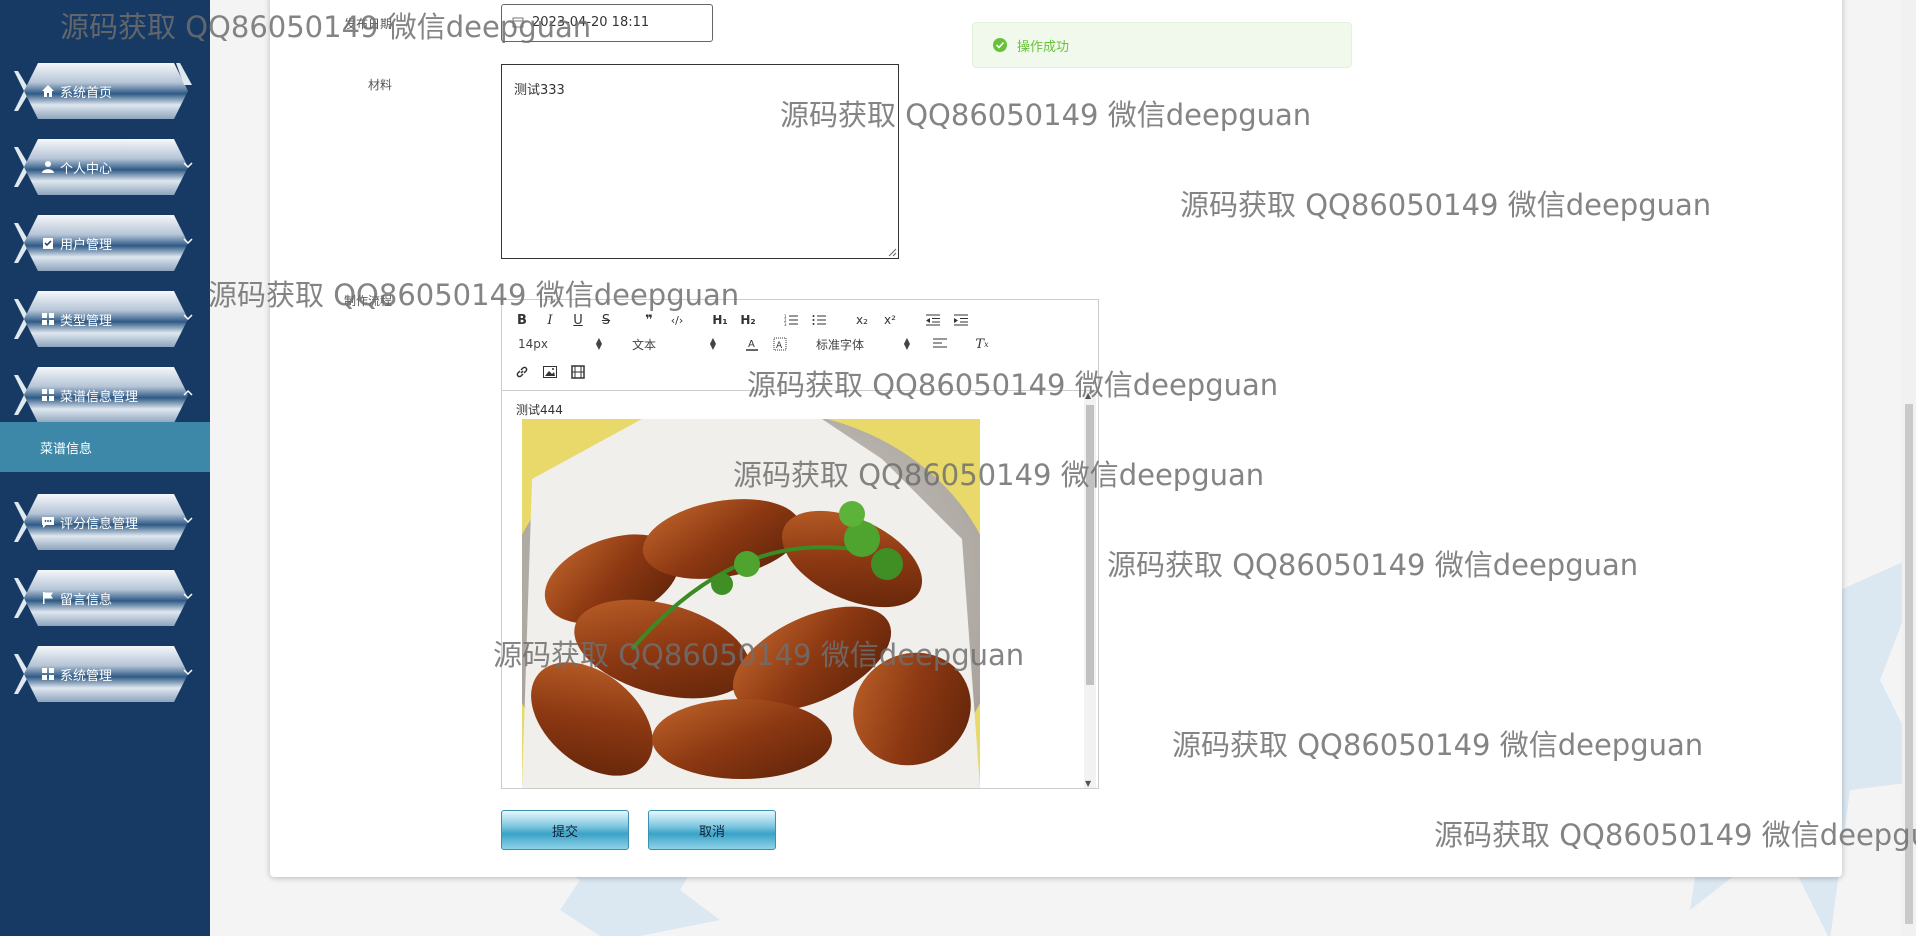  I want to click on menu-item-content: 系统首页, so click(106, 91).